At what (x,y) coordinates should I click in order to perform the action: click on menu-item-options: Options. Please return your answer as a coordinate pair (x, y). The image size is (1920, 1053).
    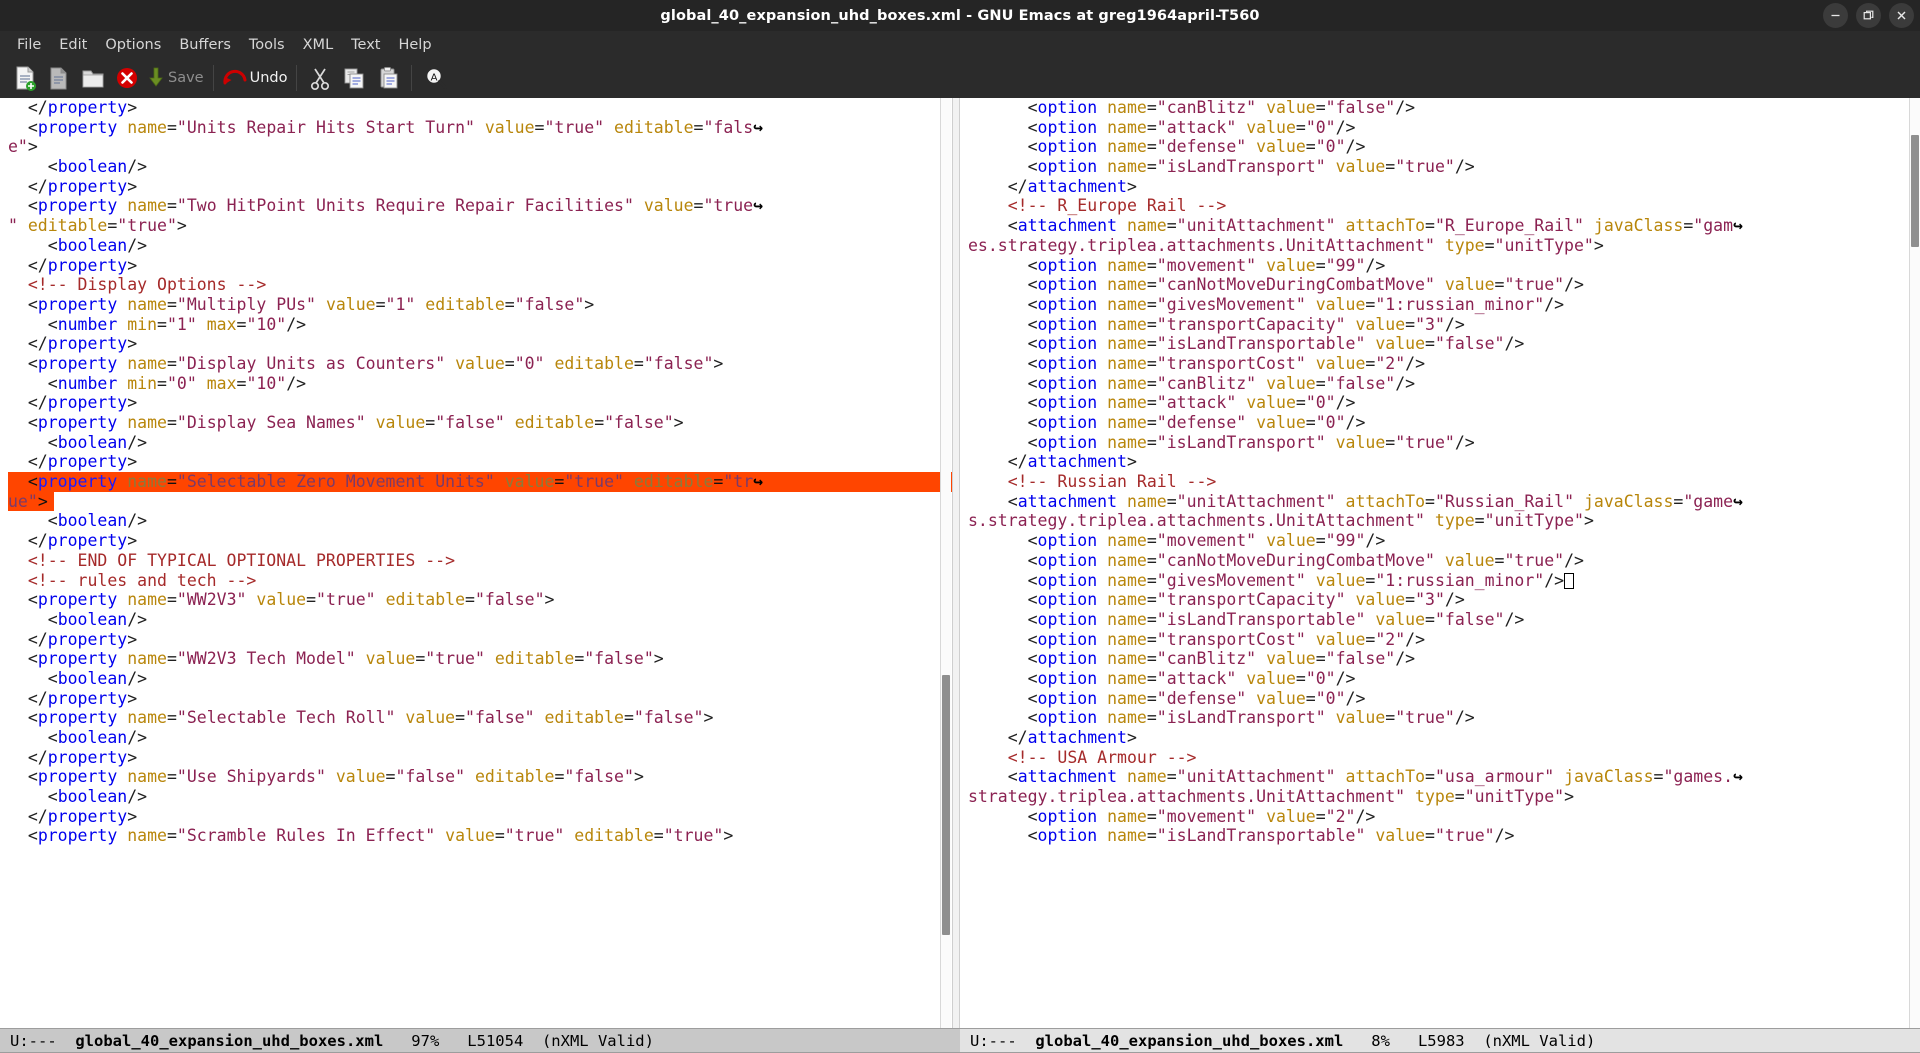
    Looking at the image, I should click on (133, 45).